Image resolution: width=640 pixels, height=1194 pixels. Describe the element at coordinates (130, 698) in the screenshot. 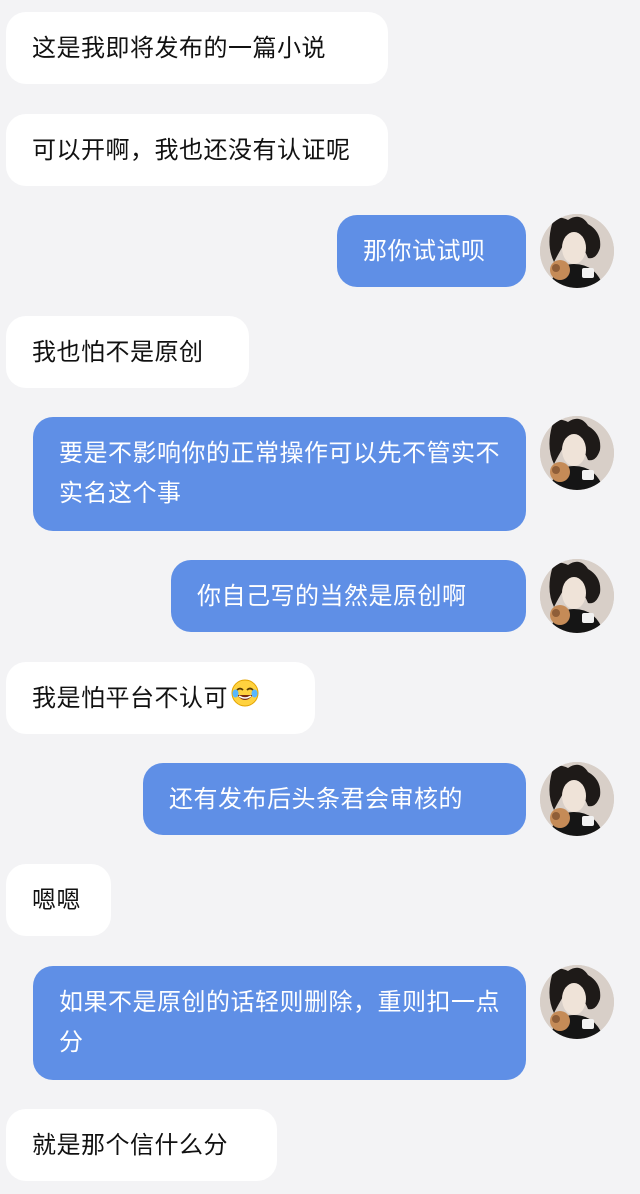

I see `message-text: 我是怕平台不认可` at that location.